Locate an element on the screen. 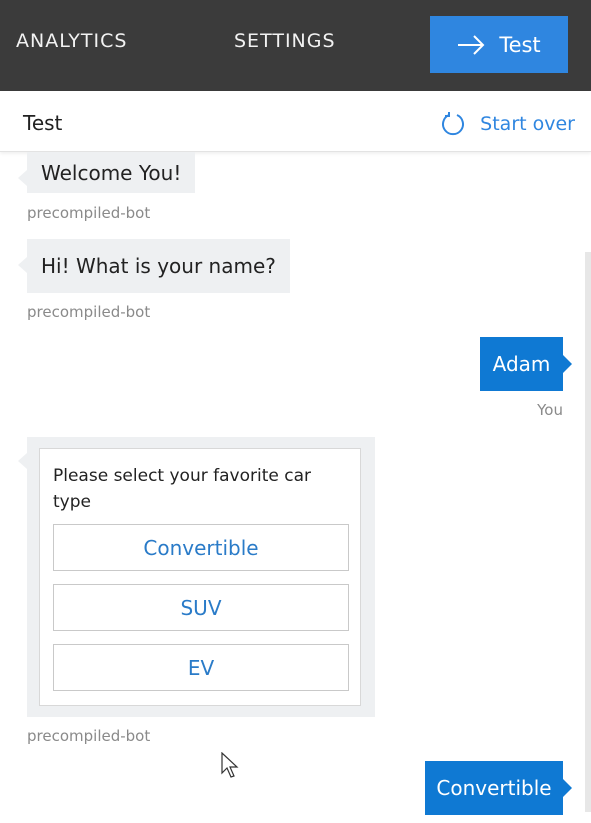 The image size is (591, 823). arrow-right-icon is located at coordinates (471, 44).